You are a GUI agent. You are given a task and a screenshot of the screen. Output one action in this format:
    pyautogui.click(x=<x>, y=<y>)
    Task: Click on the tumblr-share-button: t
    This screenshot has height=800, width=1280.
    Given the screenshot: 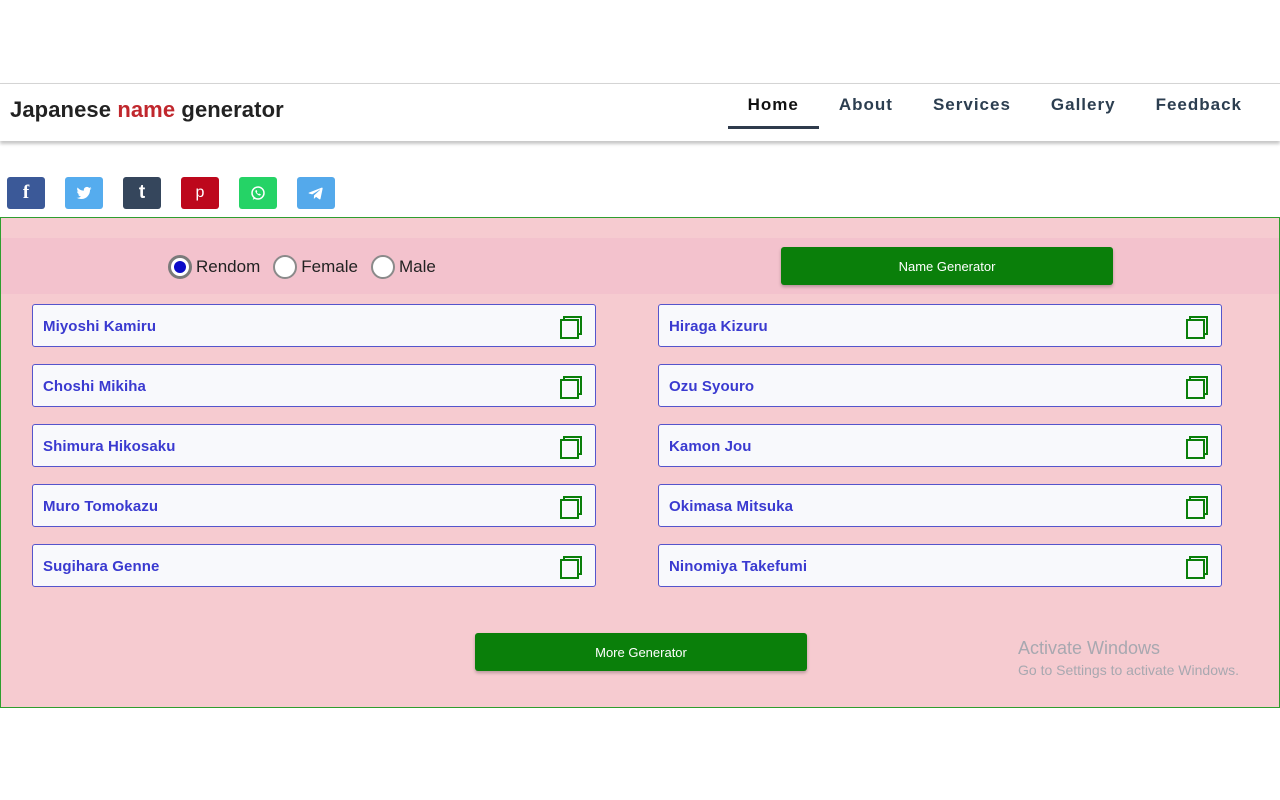 What is the action you would take?
    pyautogui.click(x=142, y=193)
    